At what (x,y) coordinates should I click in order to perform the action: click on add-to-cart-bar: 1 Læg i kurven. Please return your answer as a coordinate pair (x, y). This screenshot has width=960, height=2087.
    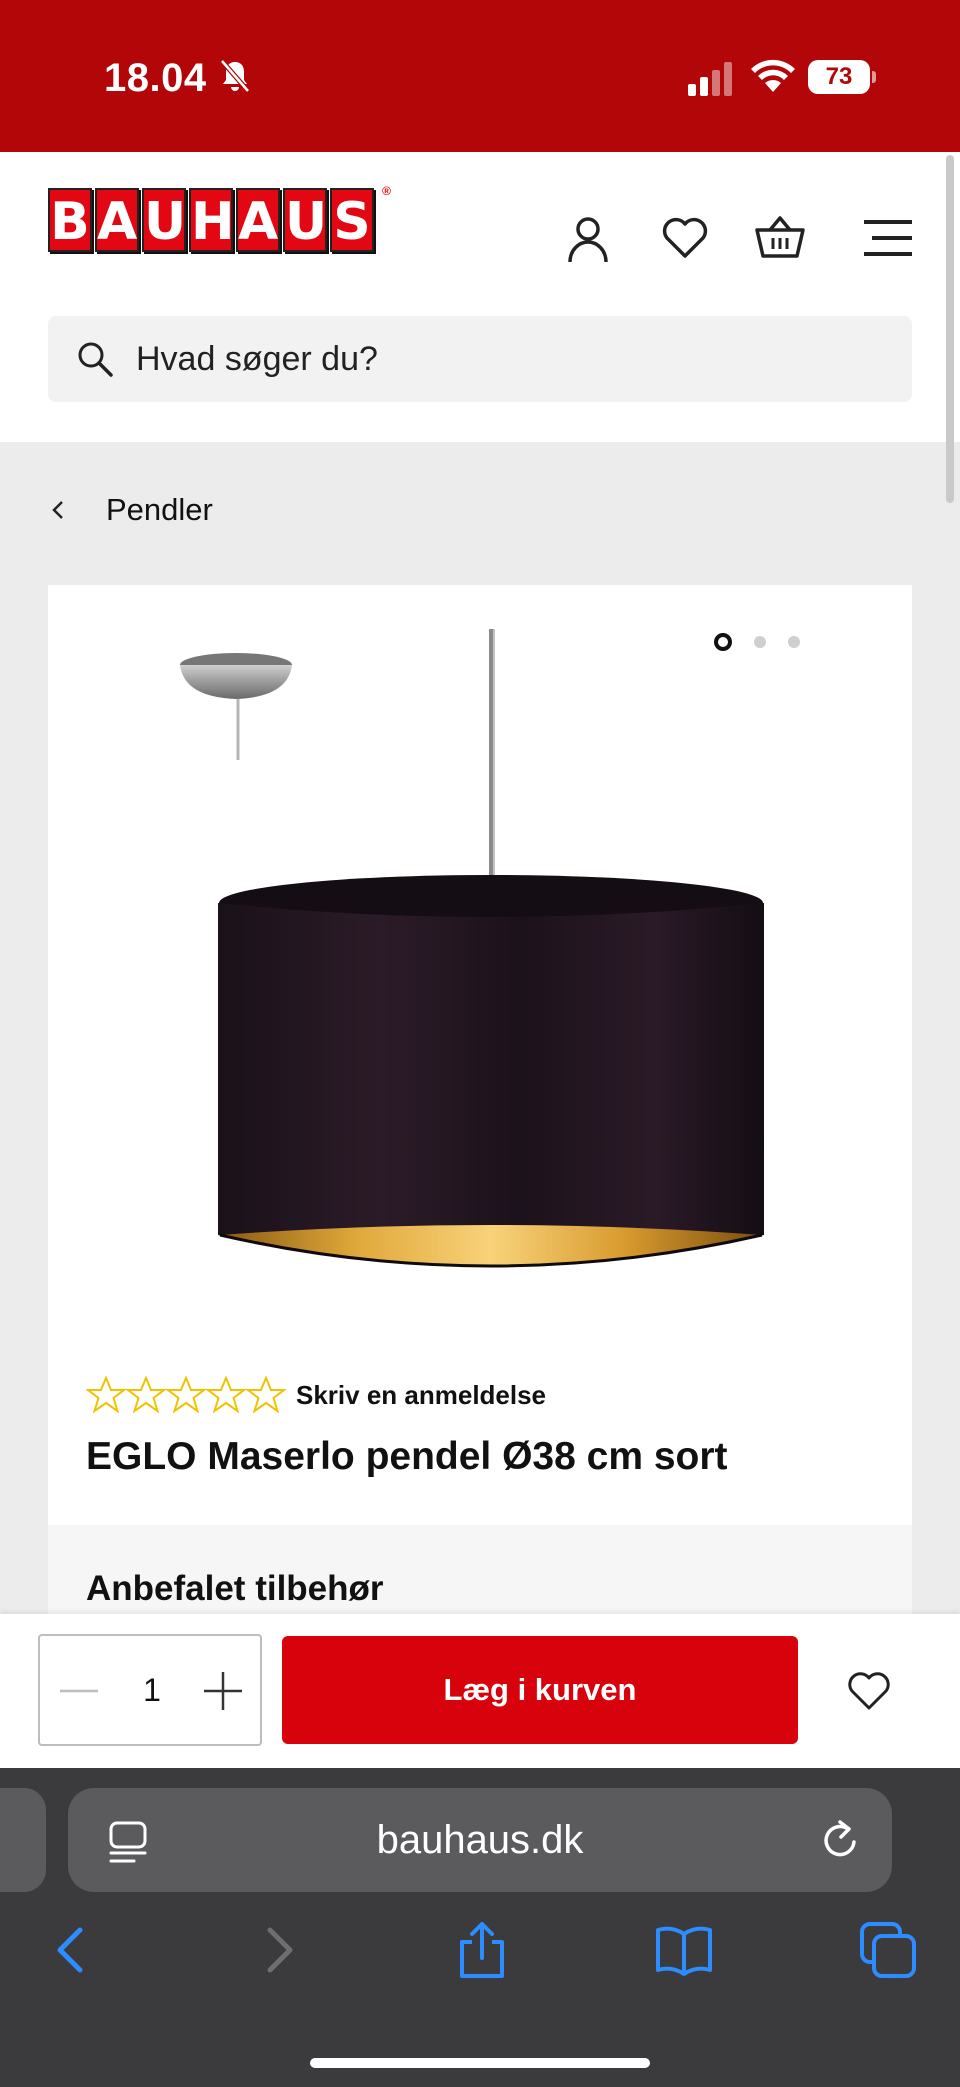
    Looking at the image, I should click on (480, 1691).